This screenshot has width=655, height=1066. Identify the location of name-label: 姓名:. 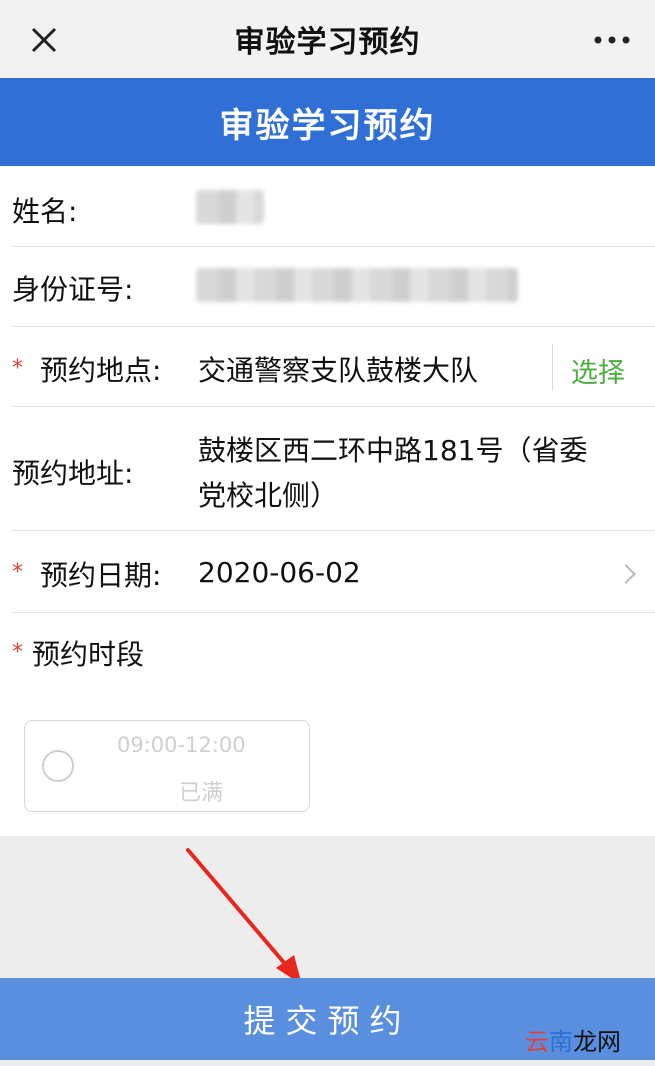
(45, 211).